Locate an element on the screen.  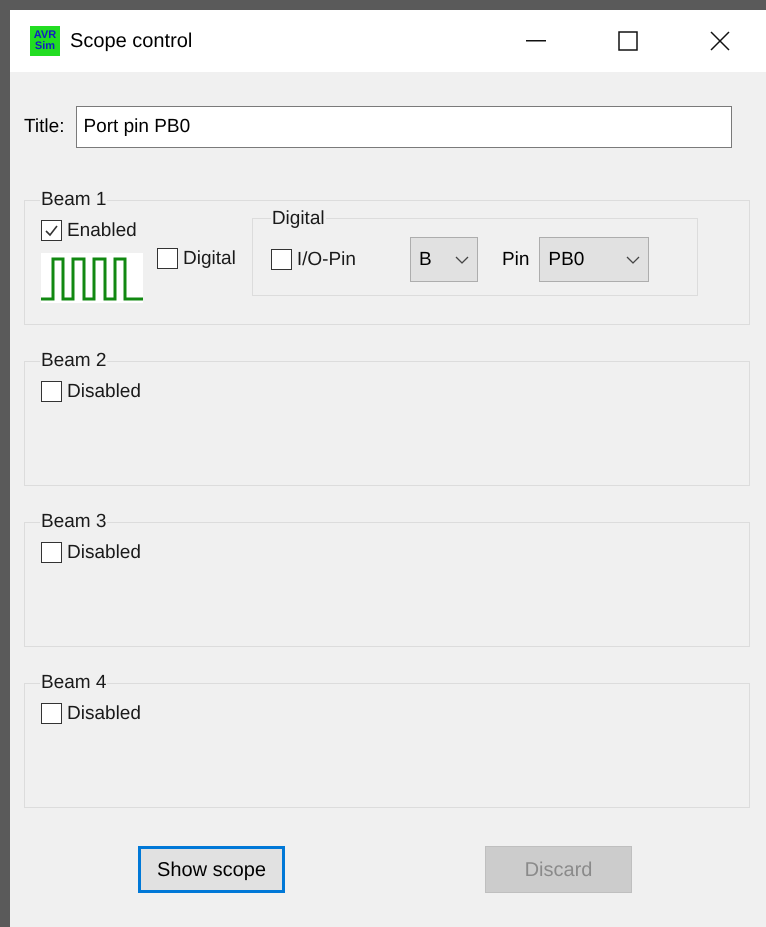
checkbox-label: Digital is located at coordinates (209, 258).